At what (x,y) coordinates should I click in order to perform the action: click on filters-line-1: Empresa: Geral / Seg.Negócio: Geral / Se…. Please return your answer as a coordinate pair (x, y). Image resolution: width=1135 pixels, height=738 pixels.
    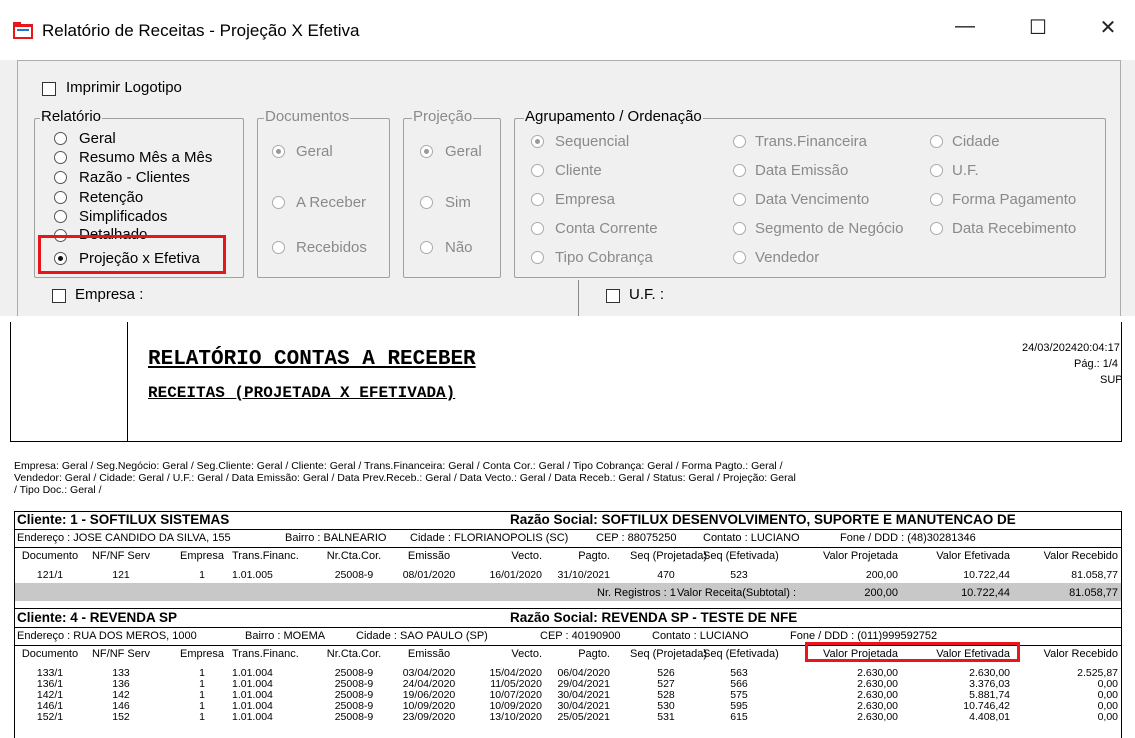
    Looking at the image, I should click on (398, 466).